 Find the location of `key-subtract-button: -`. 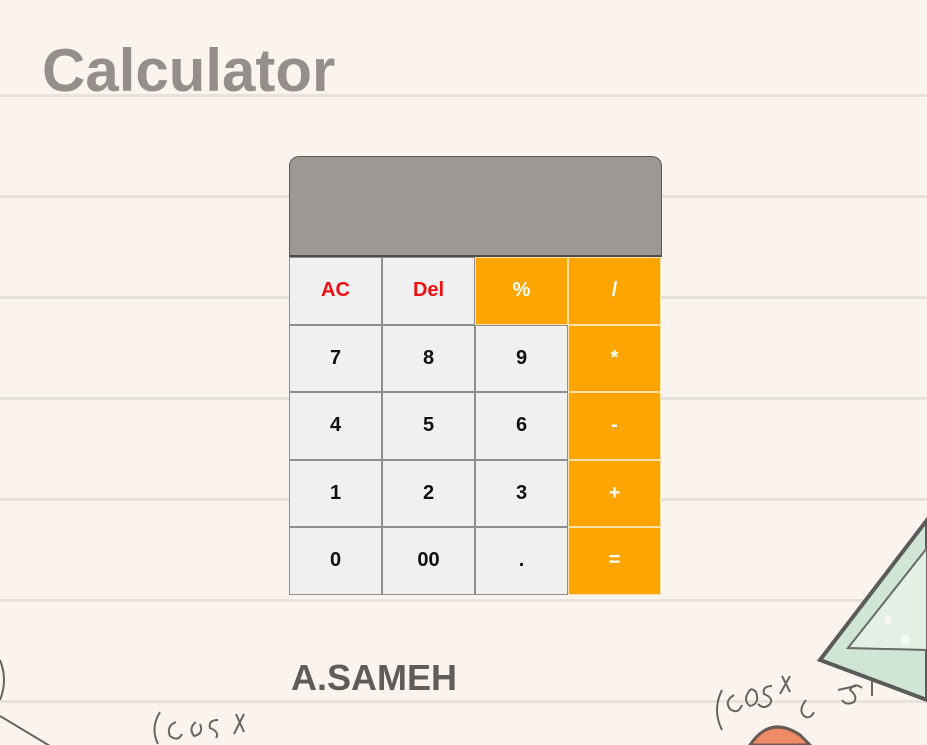

key-subtract-button: - is located at coordinates (614, 426).